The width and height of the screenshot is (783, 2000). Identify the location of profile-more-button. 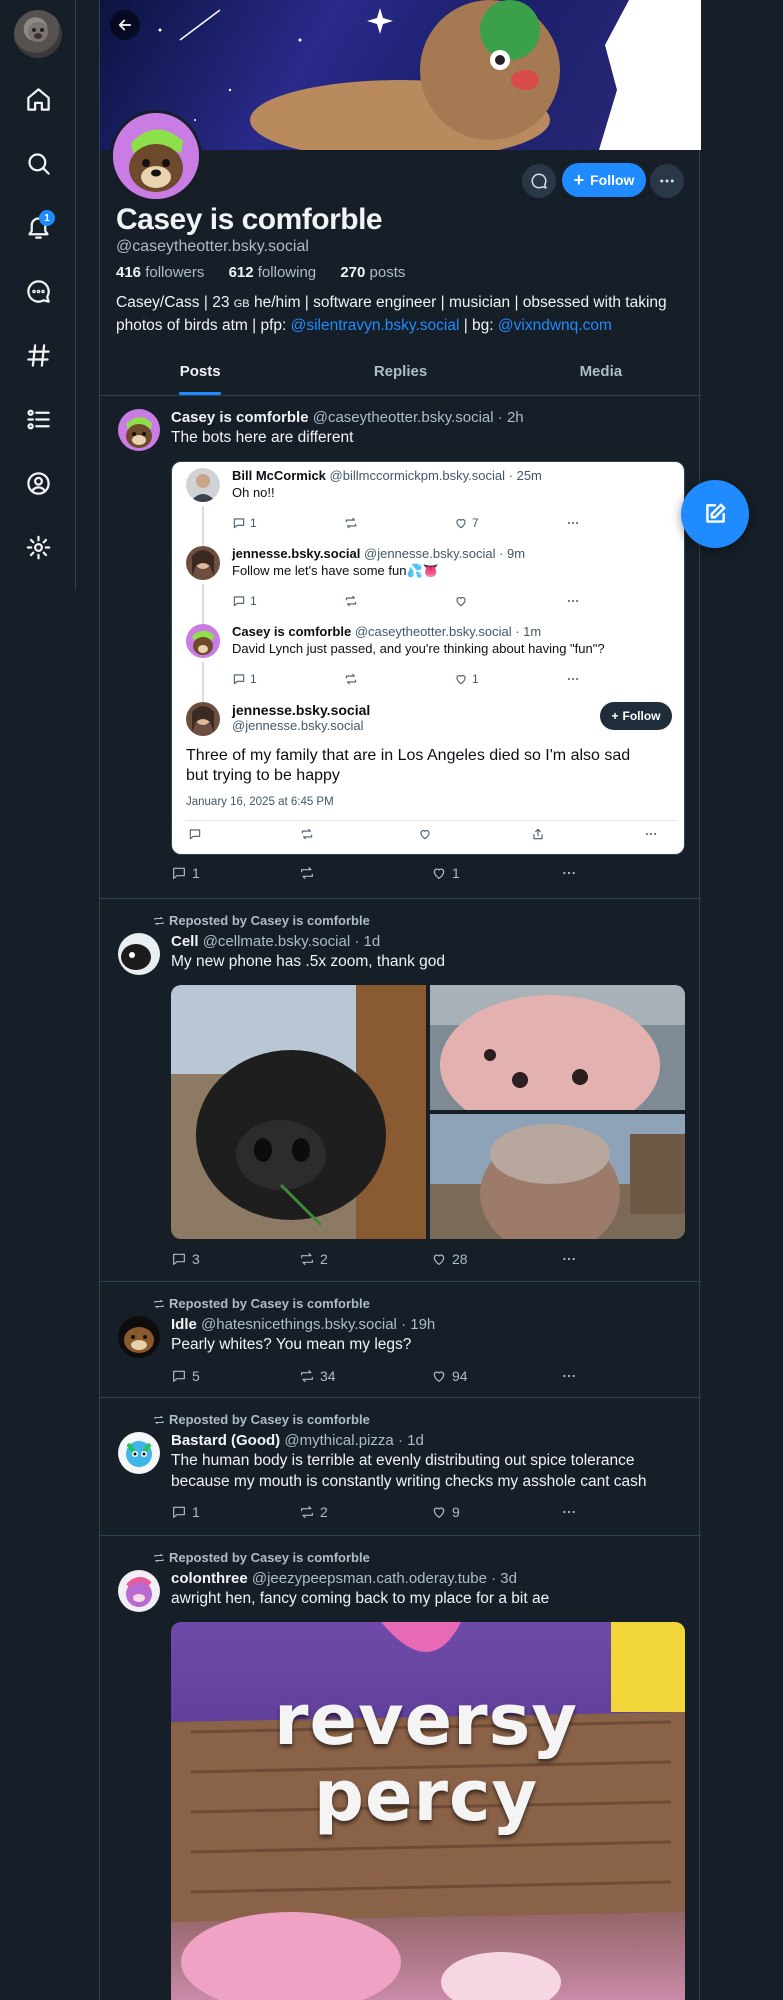
(667, 181).